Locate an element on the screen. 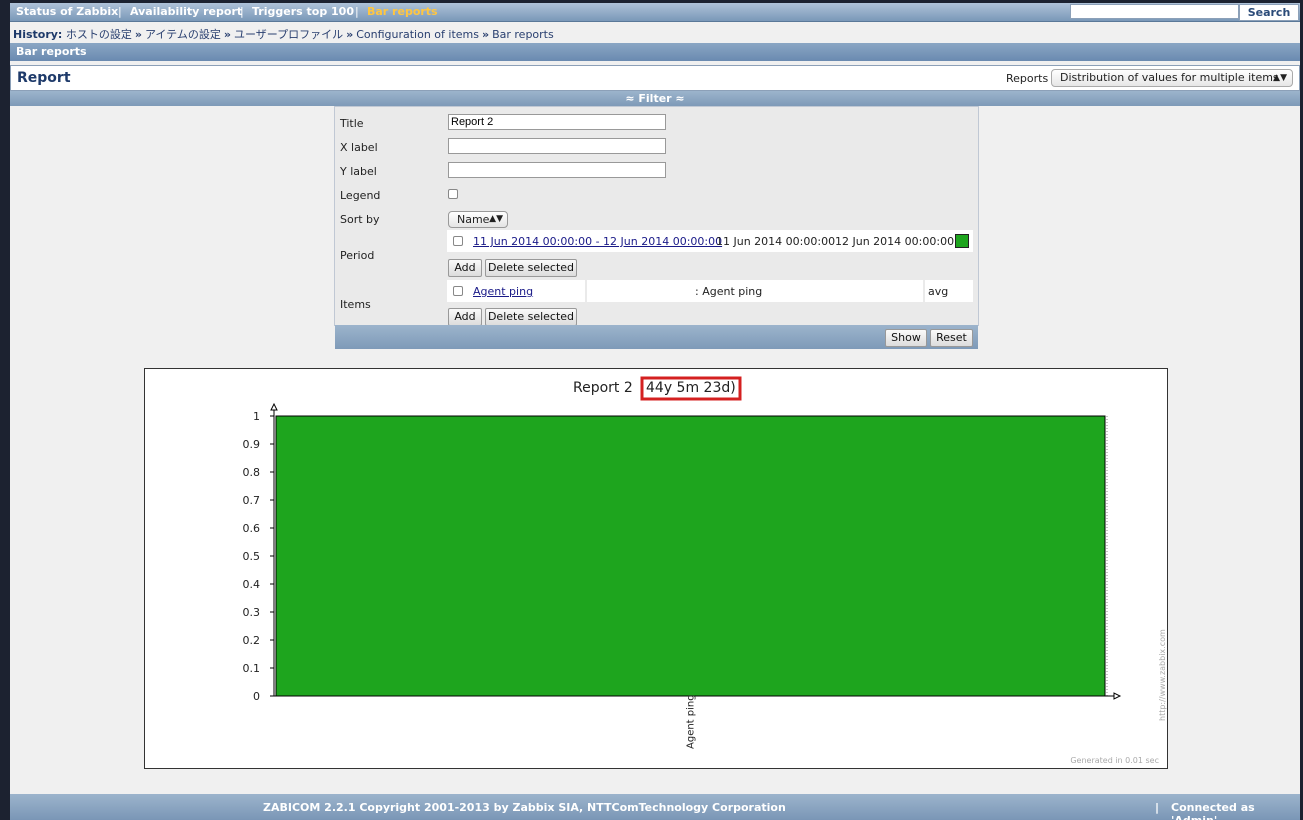 This screenshot has width=1303, height=820. items-add-button: Add is located at coordinates (465, 317).